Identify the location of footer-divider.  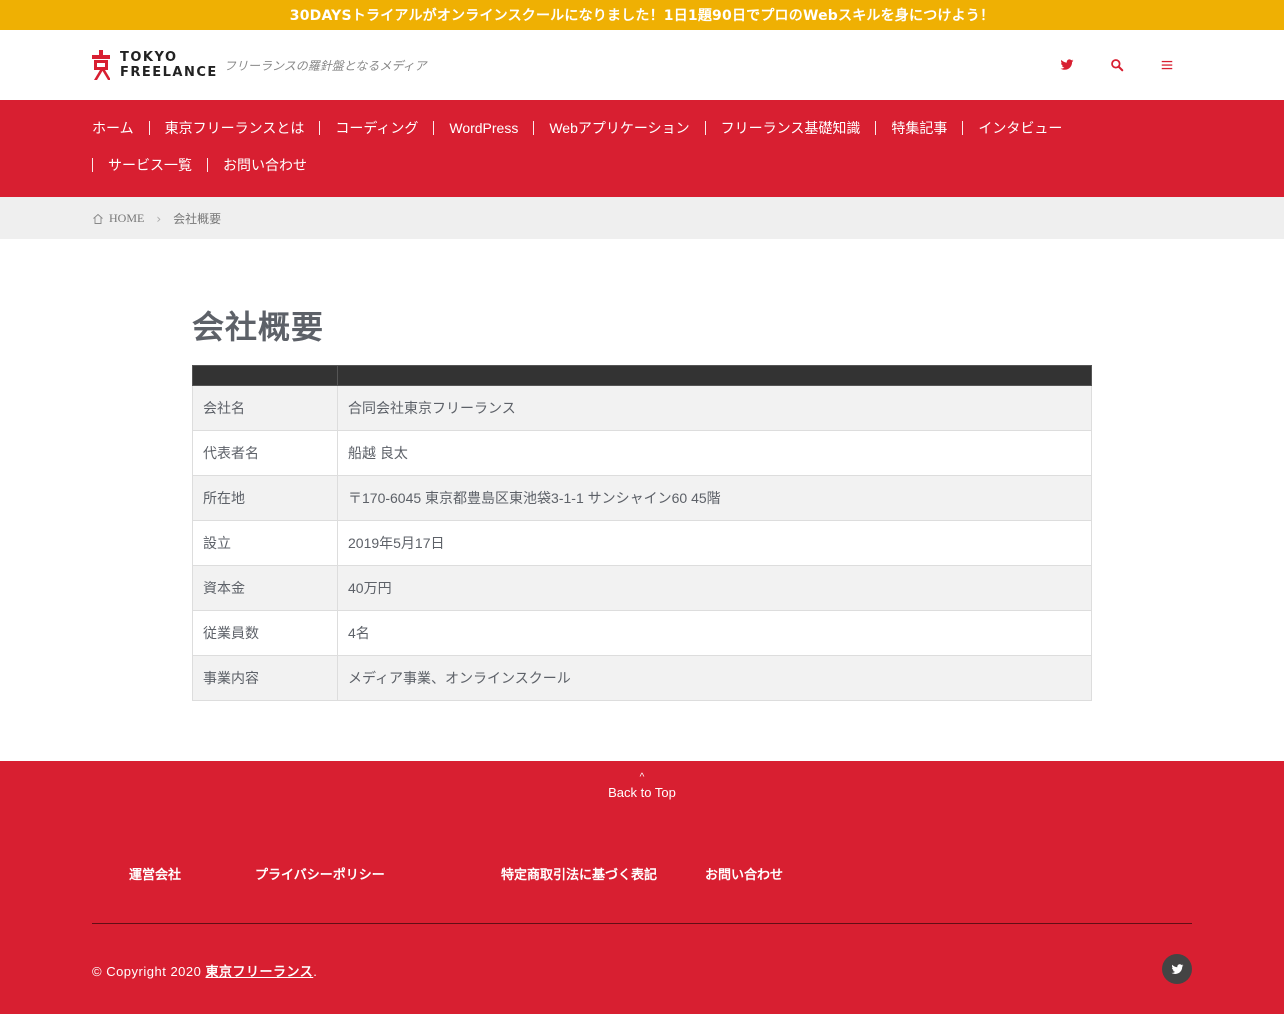
(642, 923).